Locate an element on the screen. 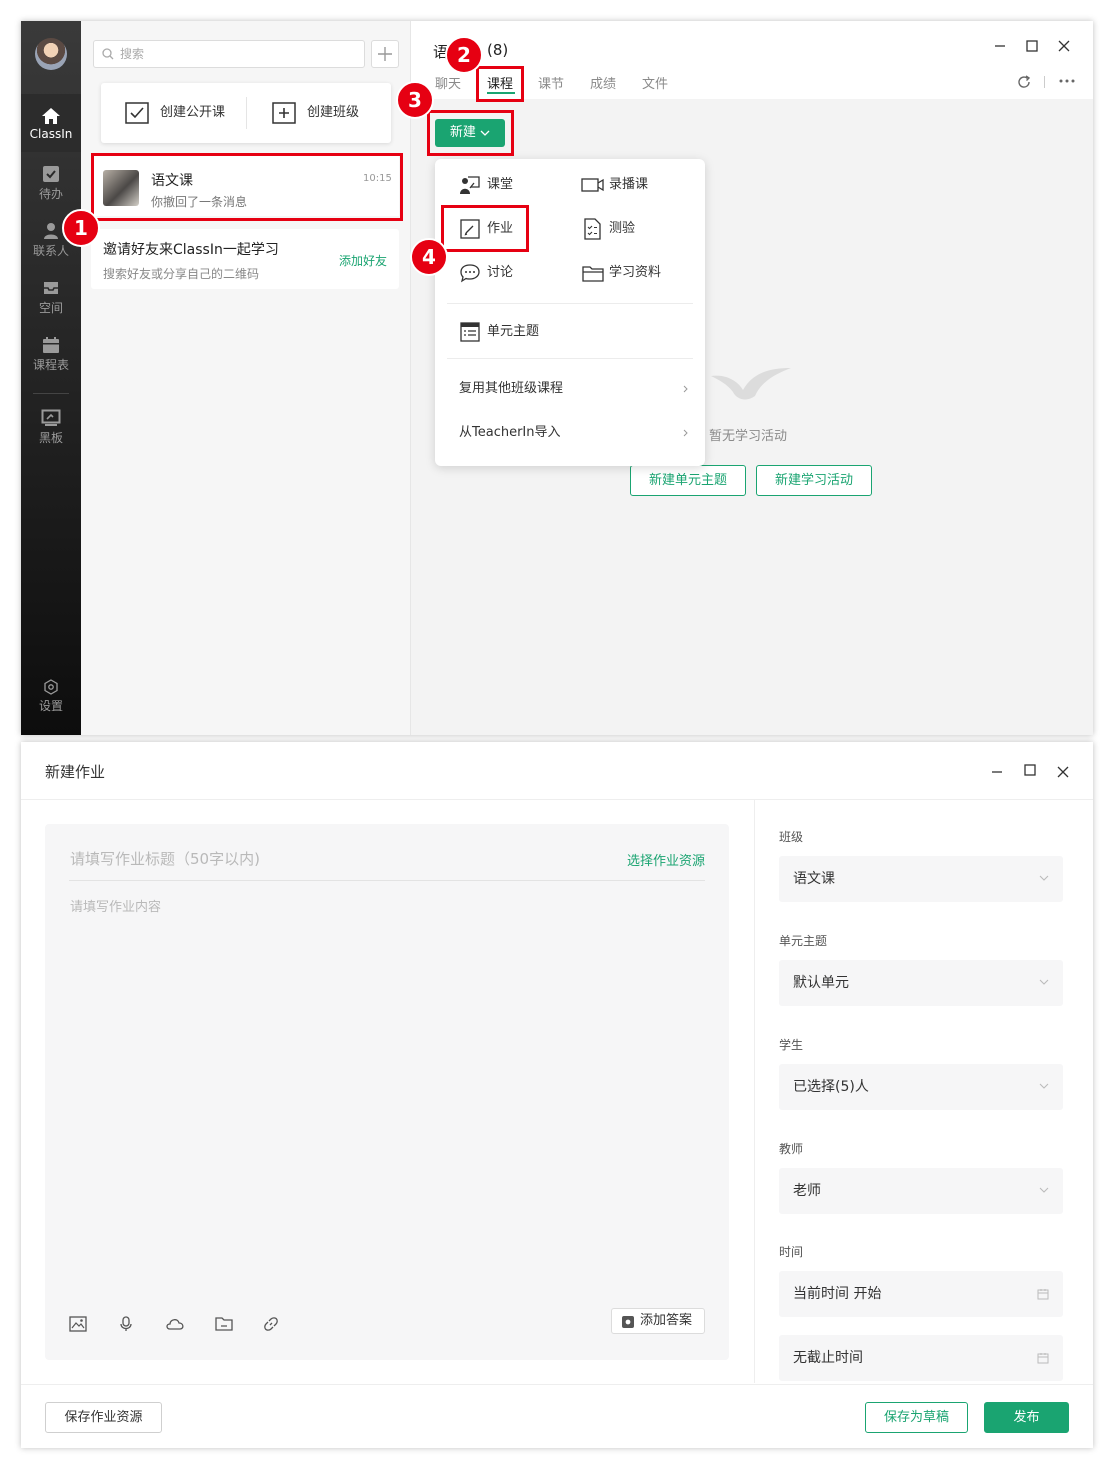 Image resolution: width=1114 pixels, height=1470 pixels. list-icon is located at coordinates (470, 332).